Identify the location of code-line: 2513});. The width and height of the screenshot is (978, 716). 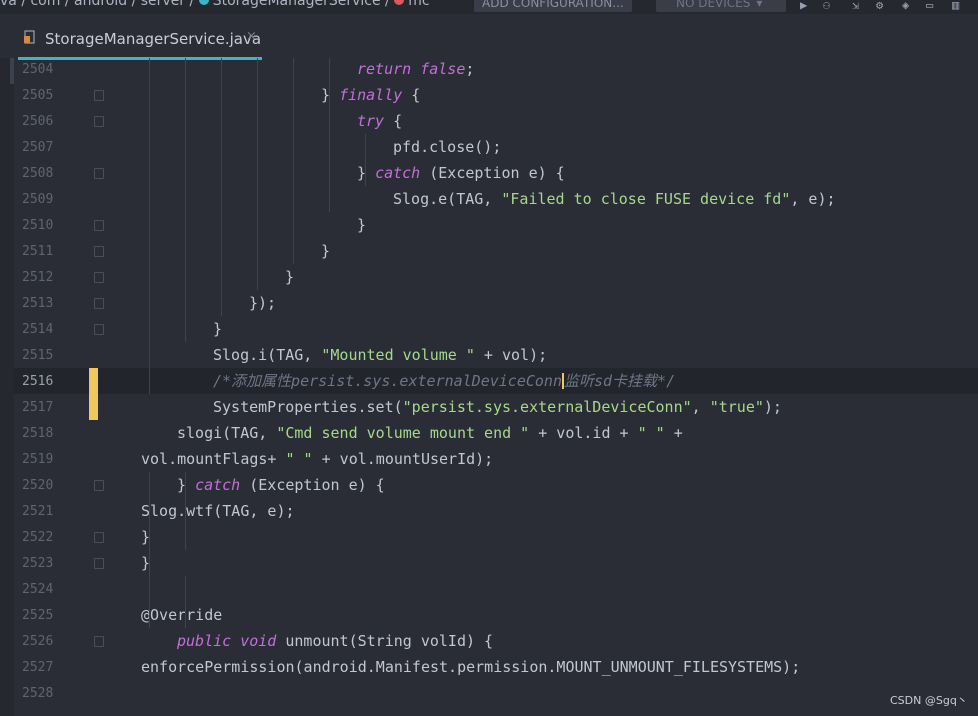
(496, 303).